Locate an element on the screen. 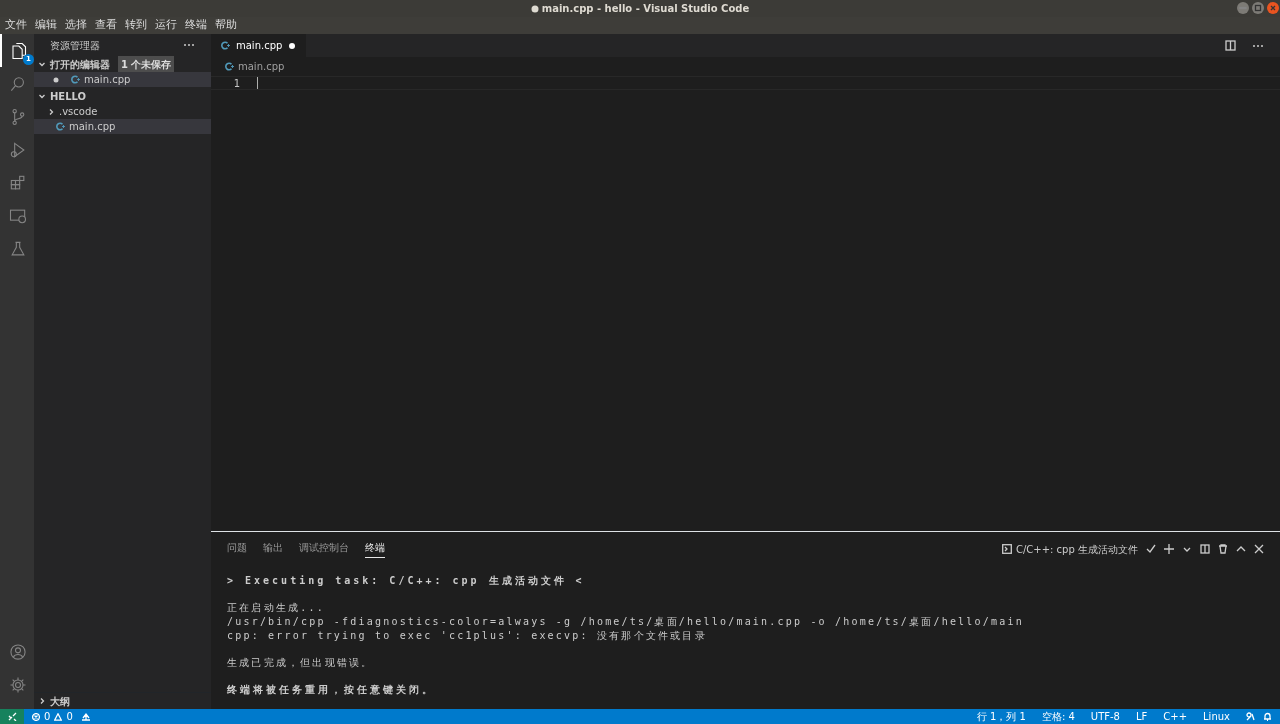  line-number: 1 is located at coordinates (236, 83).